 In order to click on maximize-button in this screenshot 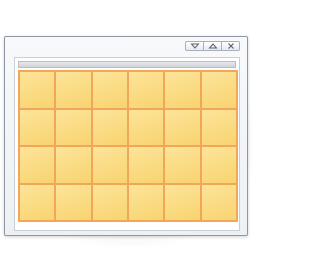, I will do `click(212, 46)`.